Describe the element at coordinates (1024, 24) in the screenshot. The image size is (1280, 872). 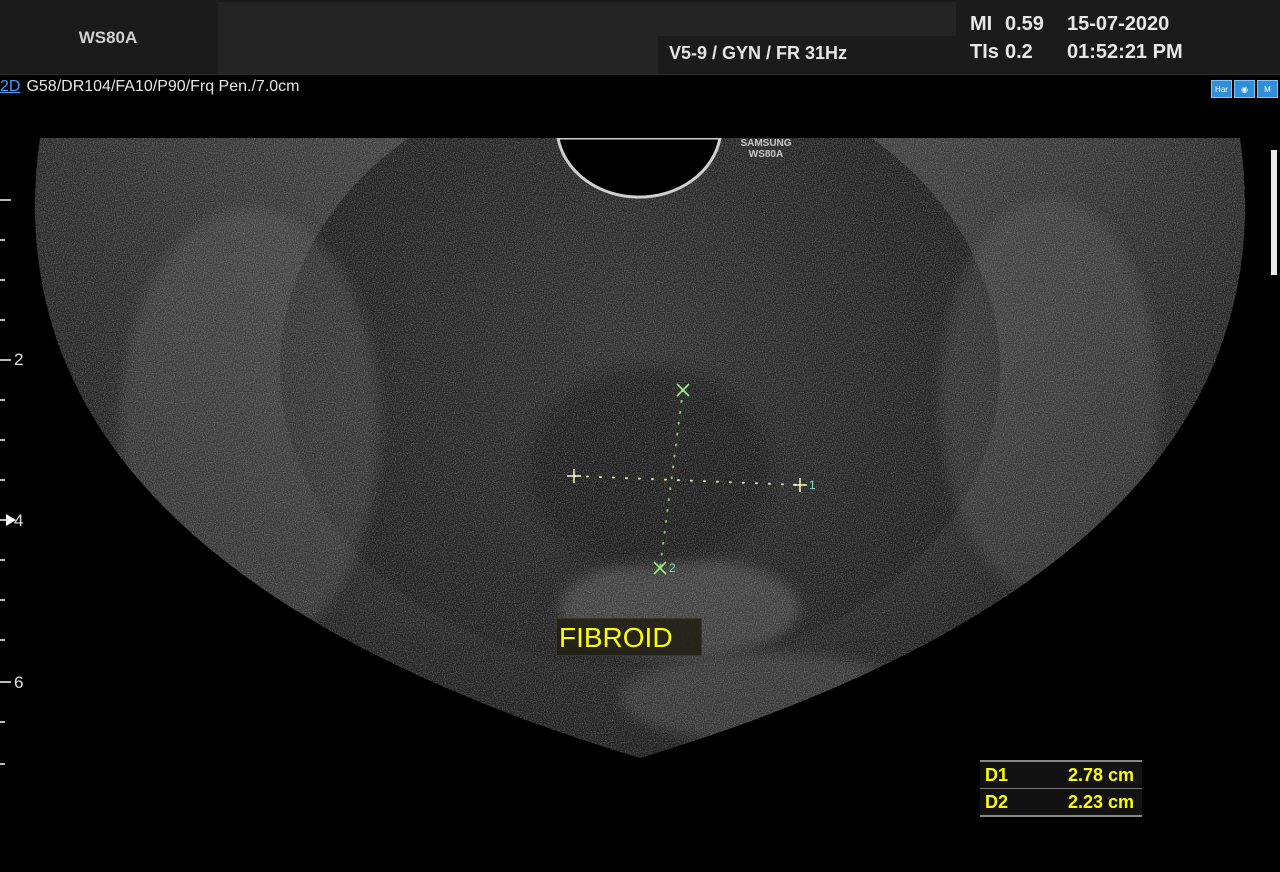
I see `mi-value: 0.59` at that location.